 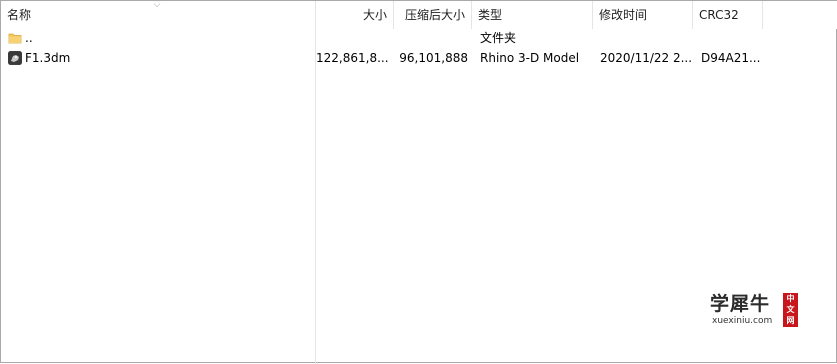 What do you see at coordinates (355, 15) in the screenshot?
I see `column-header-size: 大小` at bounding box center [355, 15].